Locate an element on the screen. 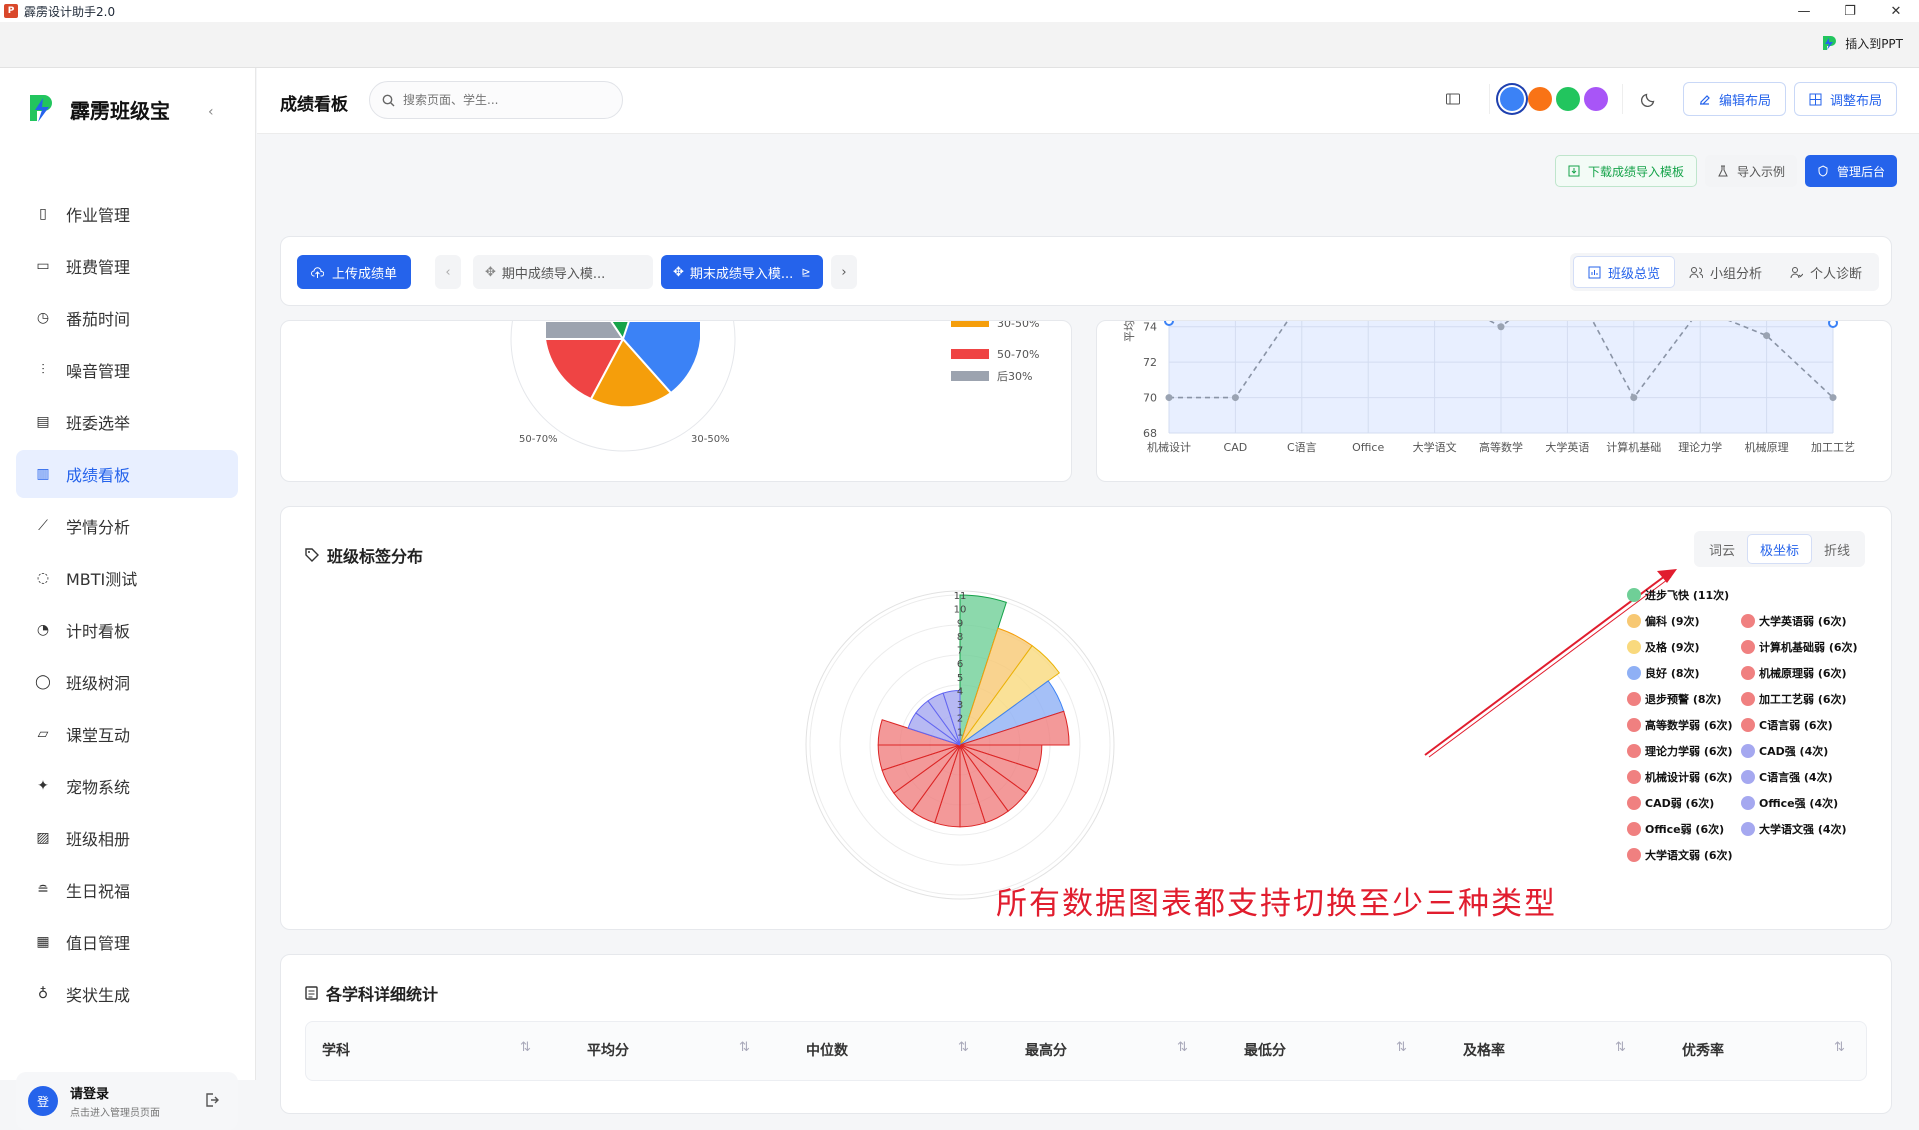 The image size is (1919, 1130). theme-green-swatch is located at coordinates (1567, 99).